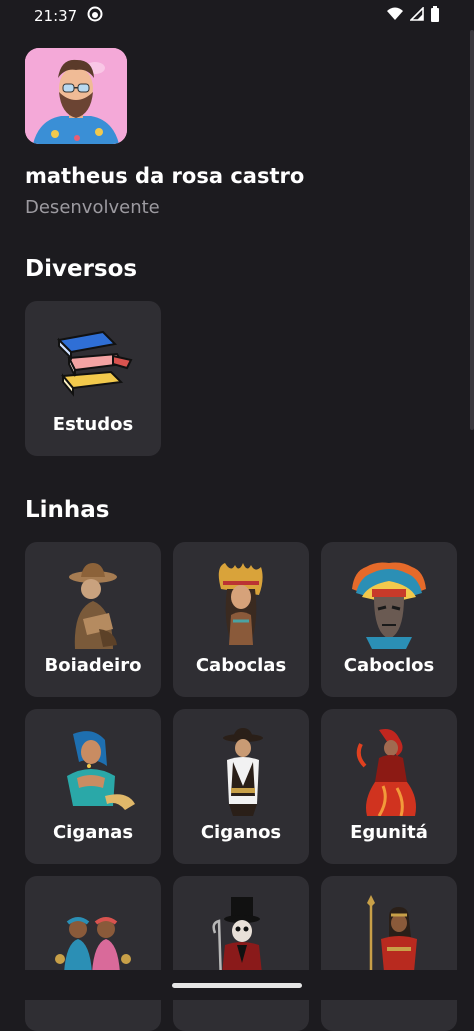 This screenshot has height=1031, width=474. I want to click on card-label: Ciganas, so click(93, 832).